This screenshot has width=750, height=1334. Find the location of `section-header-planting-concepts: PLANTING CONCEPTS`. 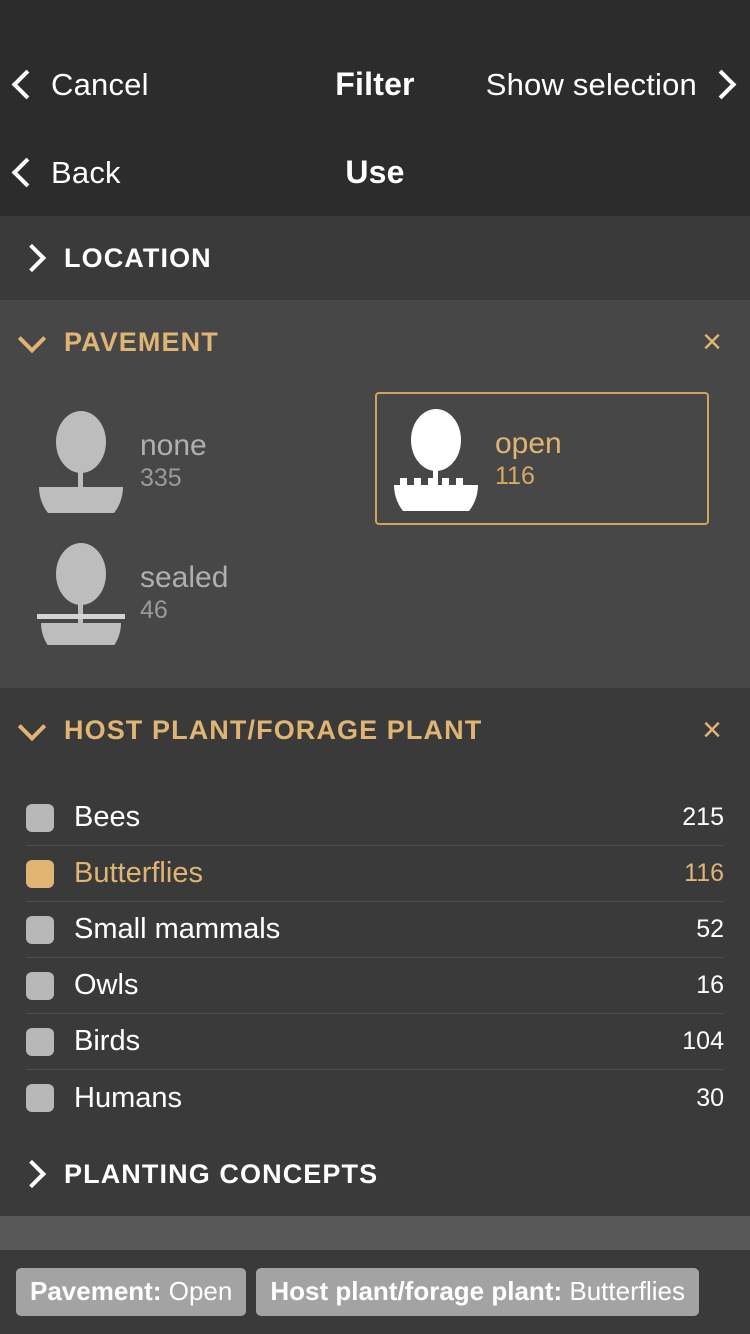

section-header-planting-concepts: PLANTING CONCEPTS is located at coordinates (375, 1174).